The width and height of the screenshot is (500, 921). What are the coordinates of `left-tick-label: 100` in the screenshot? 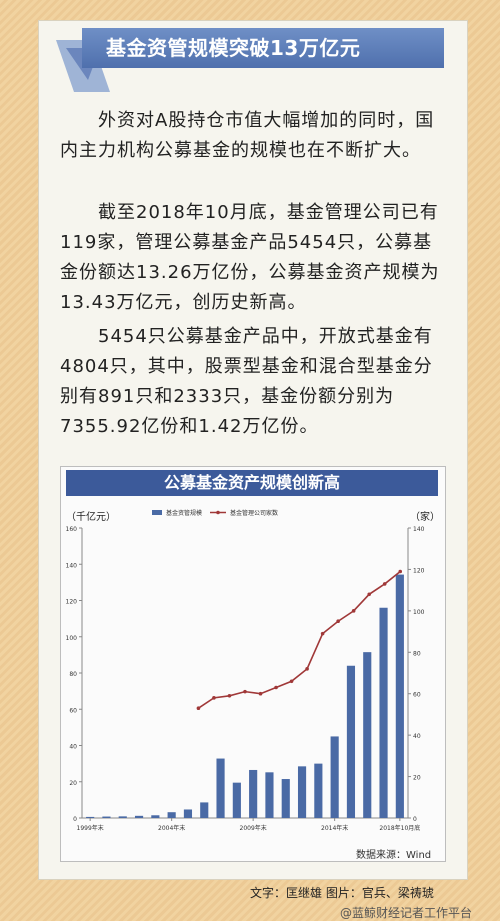 It's located at (72, 638).